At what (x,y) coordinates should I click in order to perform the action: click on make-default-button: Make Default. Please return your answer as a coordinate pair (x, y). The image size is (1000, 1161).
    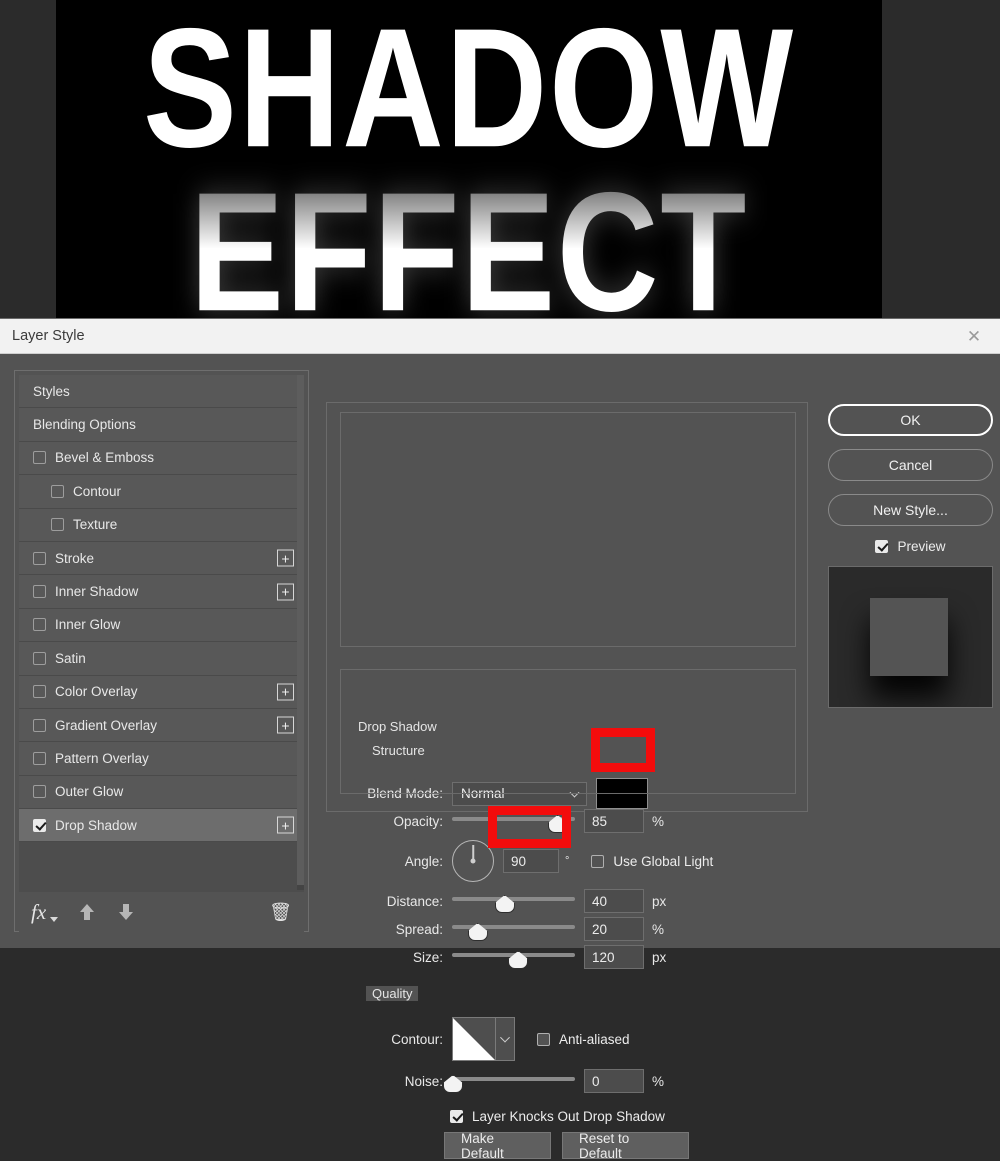
    Looking at the image, I should click on (497, 1146).